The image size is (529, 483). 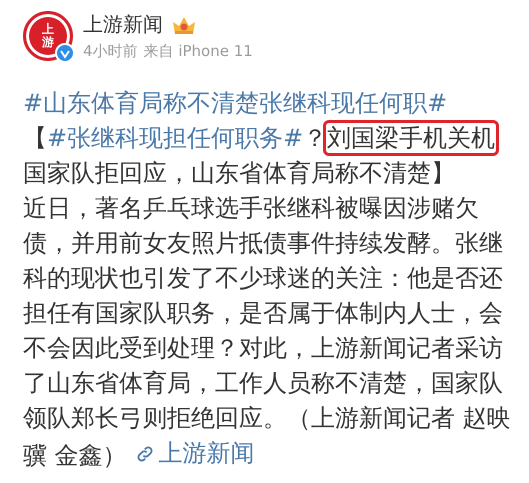 What do you see at coordinates (123, 24) in the screenshot?
I see `author-name: 上游新闻` at bounding box center [123, 24].